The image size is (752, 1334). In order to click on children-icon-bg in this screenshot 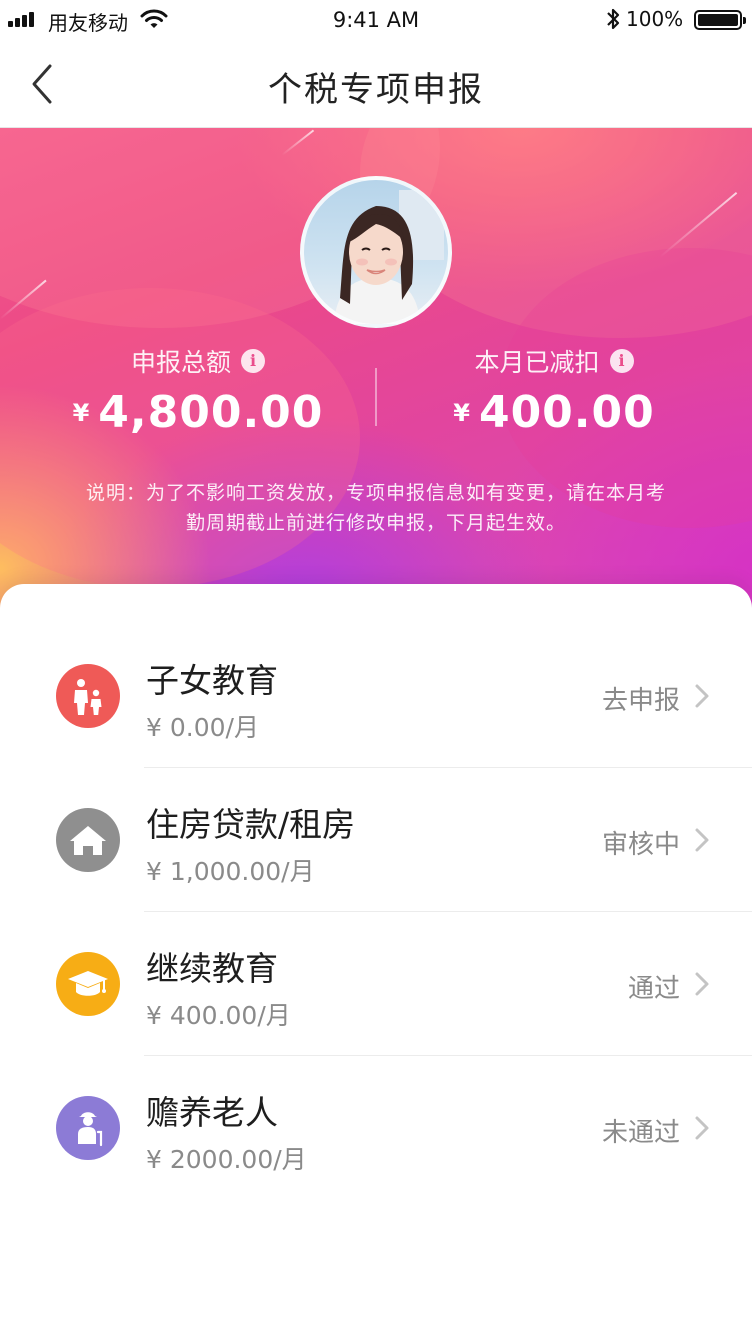, I will do `click(88, 696)`.